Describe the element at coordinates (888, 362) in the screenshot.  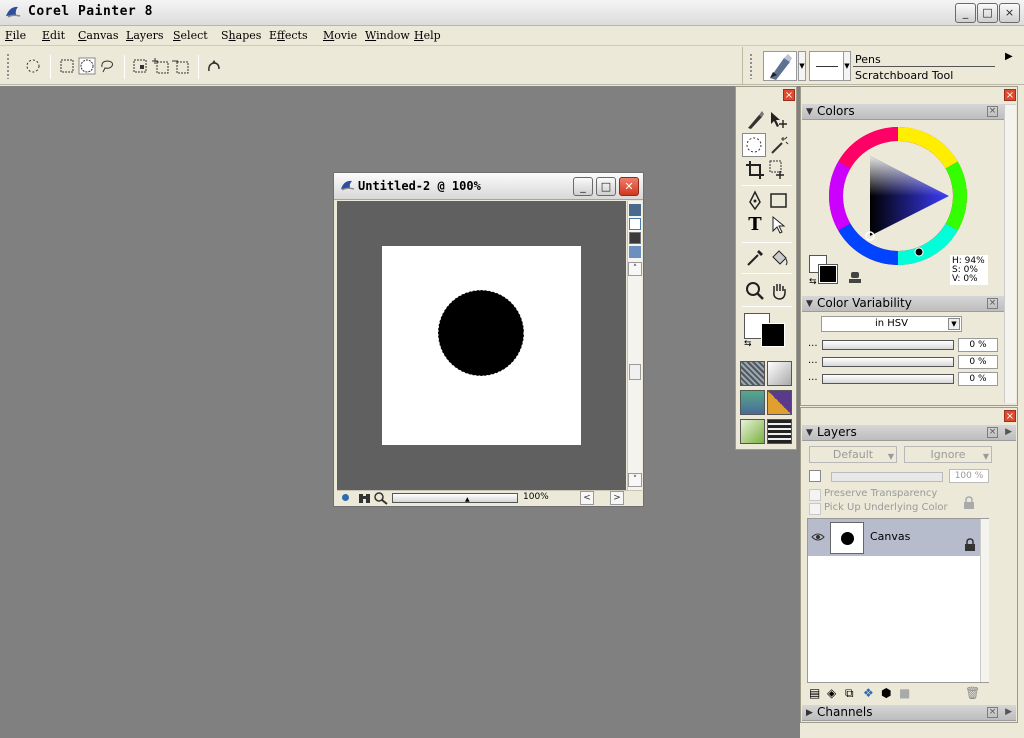
I see `saturation-variability-slider` at that location.